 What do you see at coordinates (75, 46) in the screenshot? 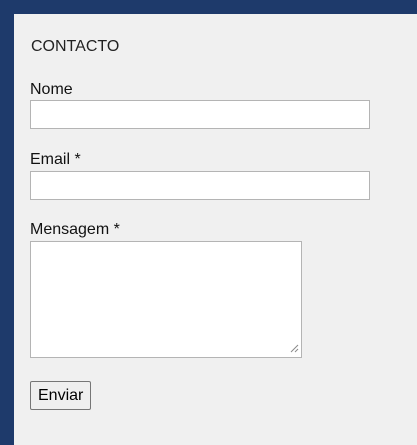
I see `form-heading: CONTACTO` at bounding box center [75, 46].